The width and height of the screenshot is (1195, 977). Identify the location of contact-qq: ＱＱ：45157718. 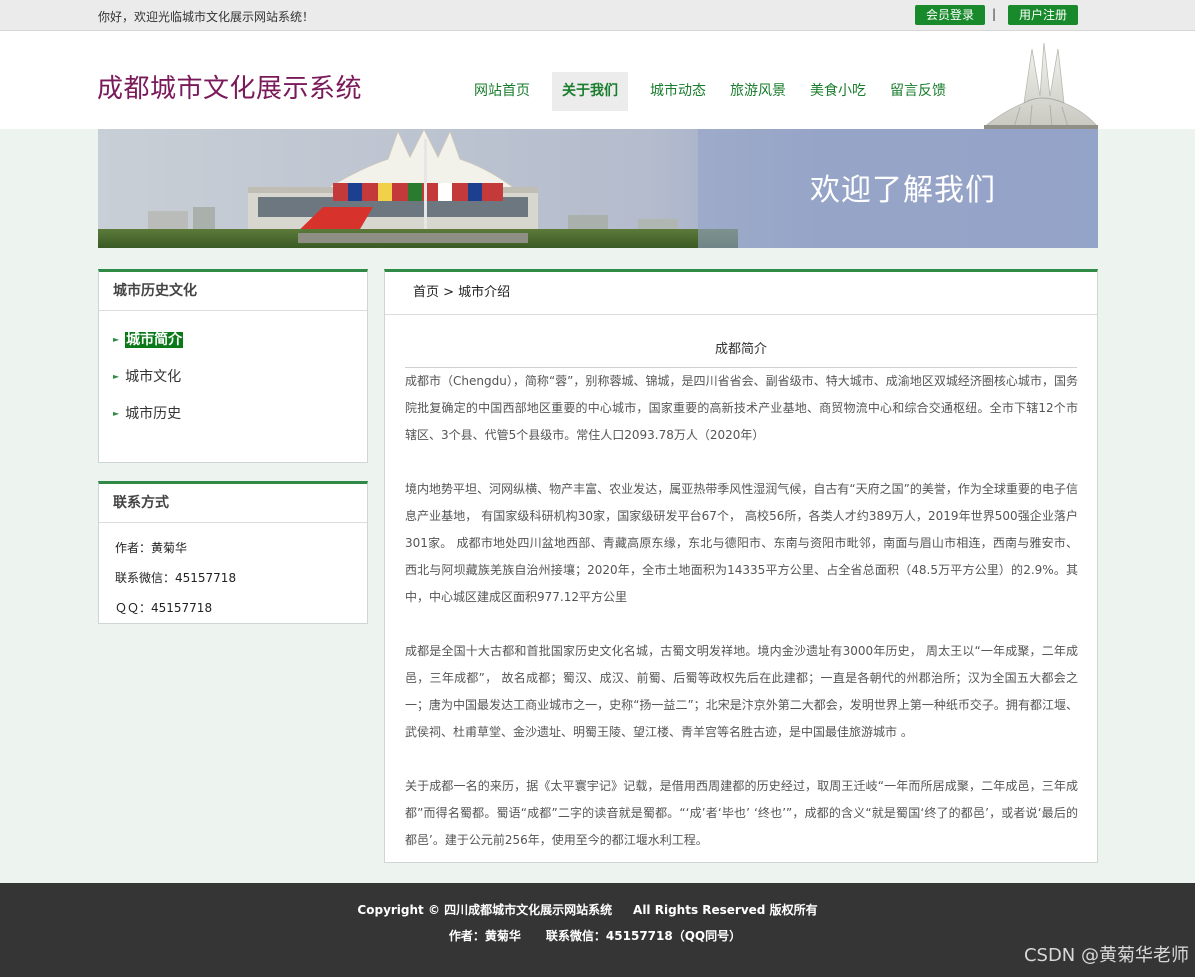
(164, 608).